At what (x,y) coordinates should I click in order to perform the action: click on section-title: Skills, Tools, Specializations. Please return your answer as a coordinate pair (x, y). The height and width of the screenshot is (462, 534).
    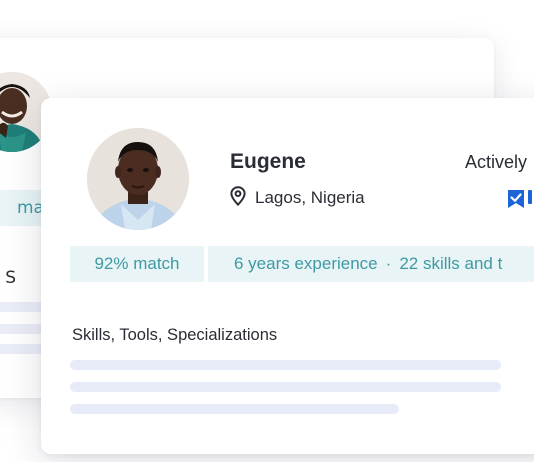
    Looking at the image, I should click on (175, 335).